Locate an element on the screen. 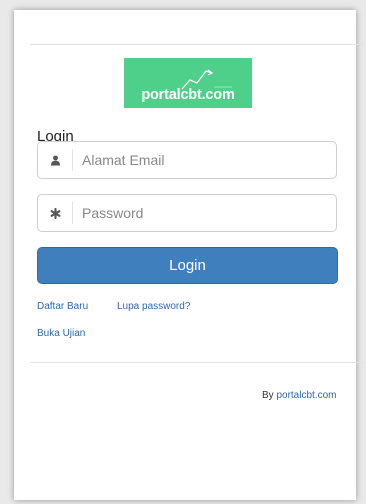  login-button: Login is located at coordinates (187, 265).